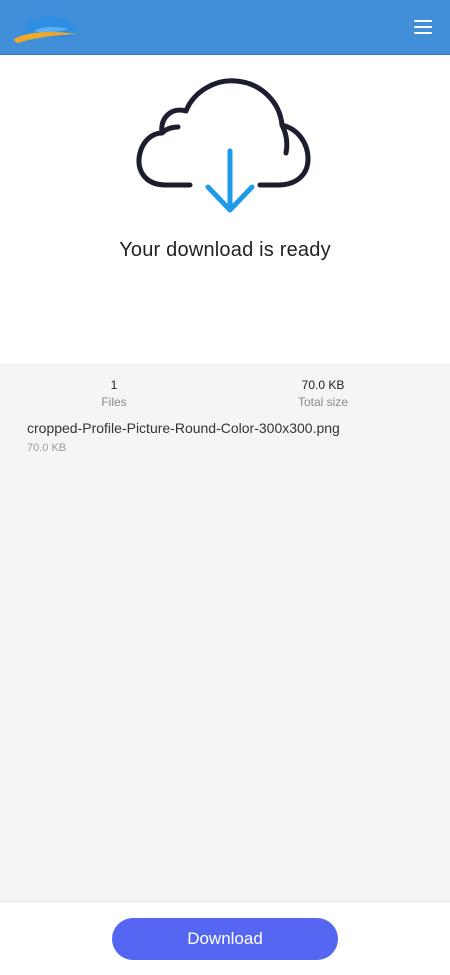 This screenshot has width=450, height=975. What do you see at coordinates (47, 28) in the screenshot?
I see `cloud-logo-icon` at bounding box center [47, 28].